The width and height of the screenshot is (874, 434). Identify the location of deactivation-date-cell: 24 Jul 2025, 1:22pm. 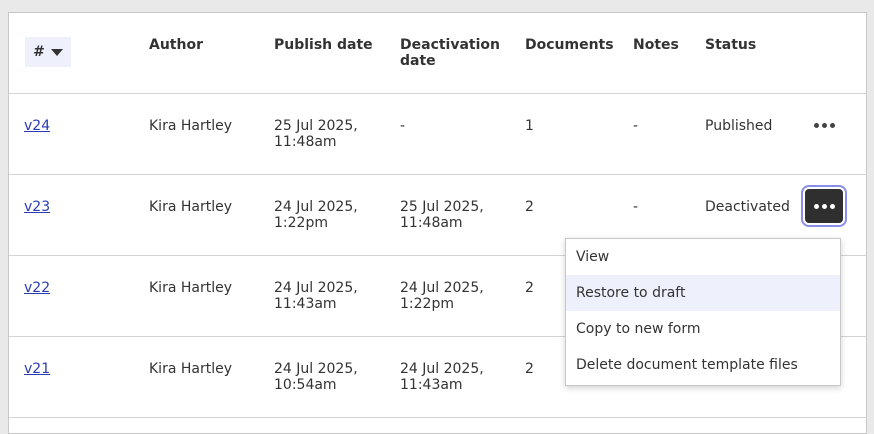
(442, 296).